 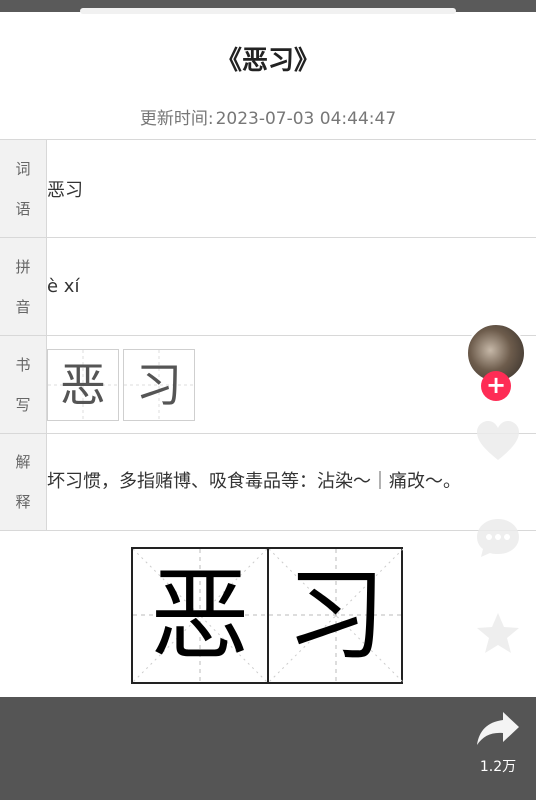 What do you see at coordinates (267, 61) in the screenshot?
I see `page-title: 《恶习》` at bounding box center [267, 61].